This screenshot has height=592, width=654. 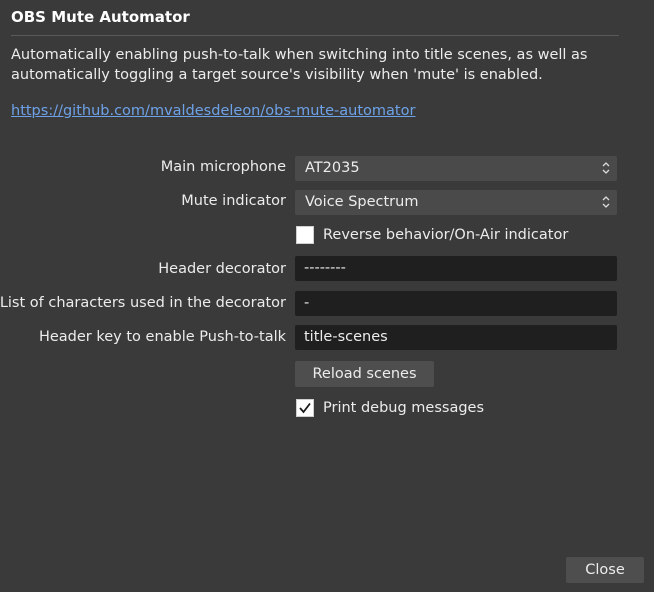 I want to click on mute-indicator-select: Voice Spectrum, so click(x=456, y=202).